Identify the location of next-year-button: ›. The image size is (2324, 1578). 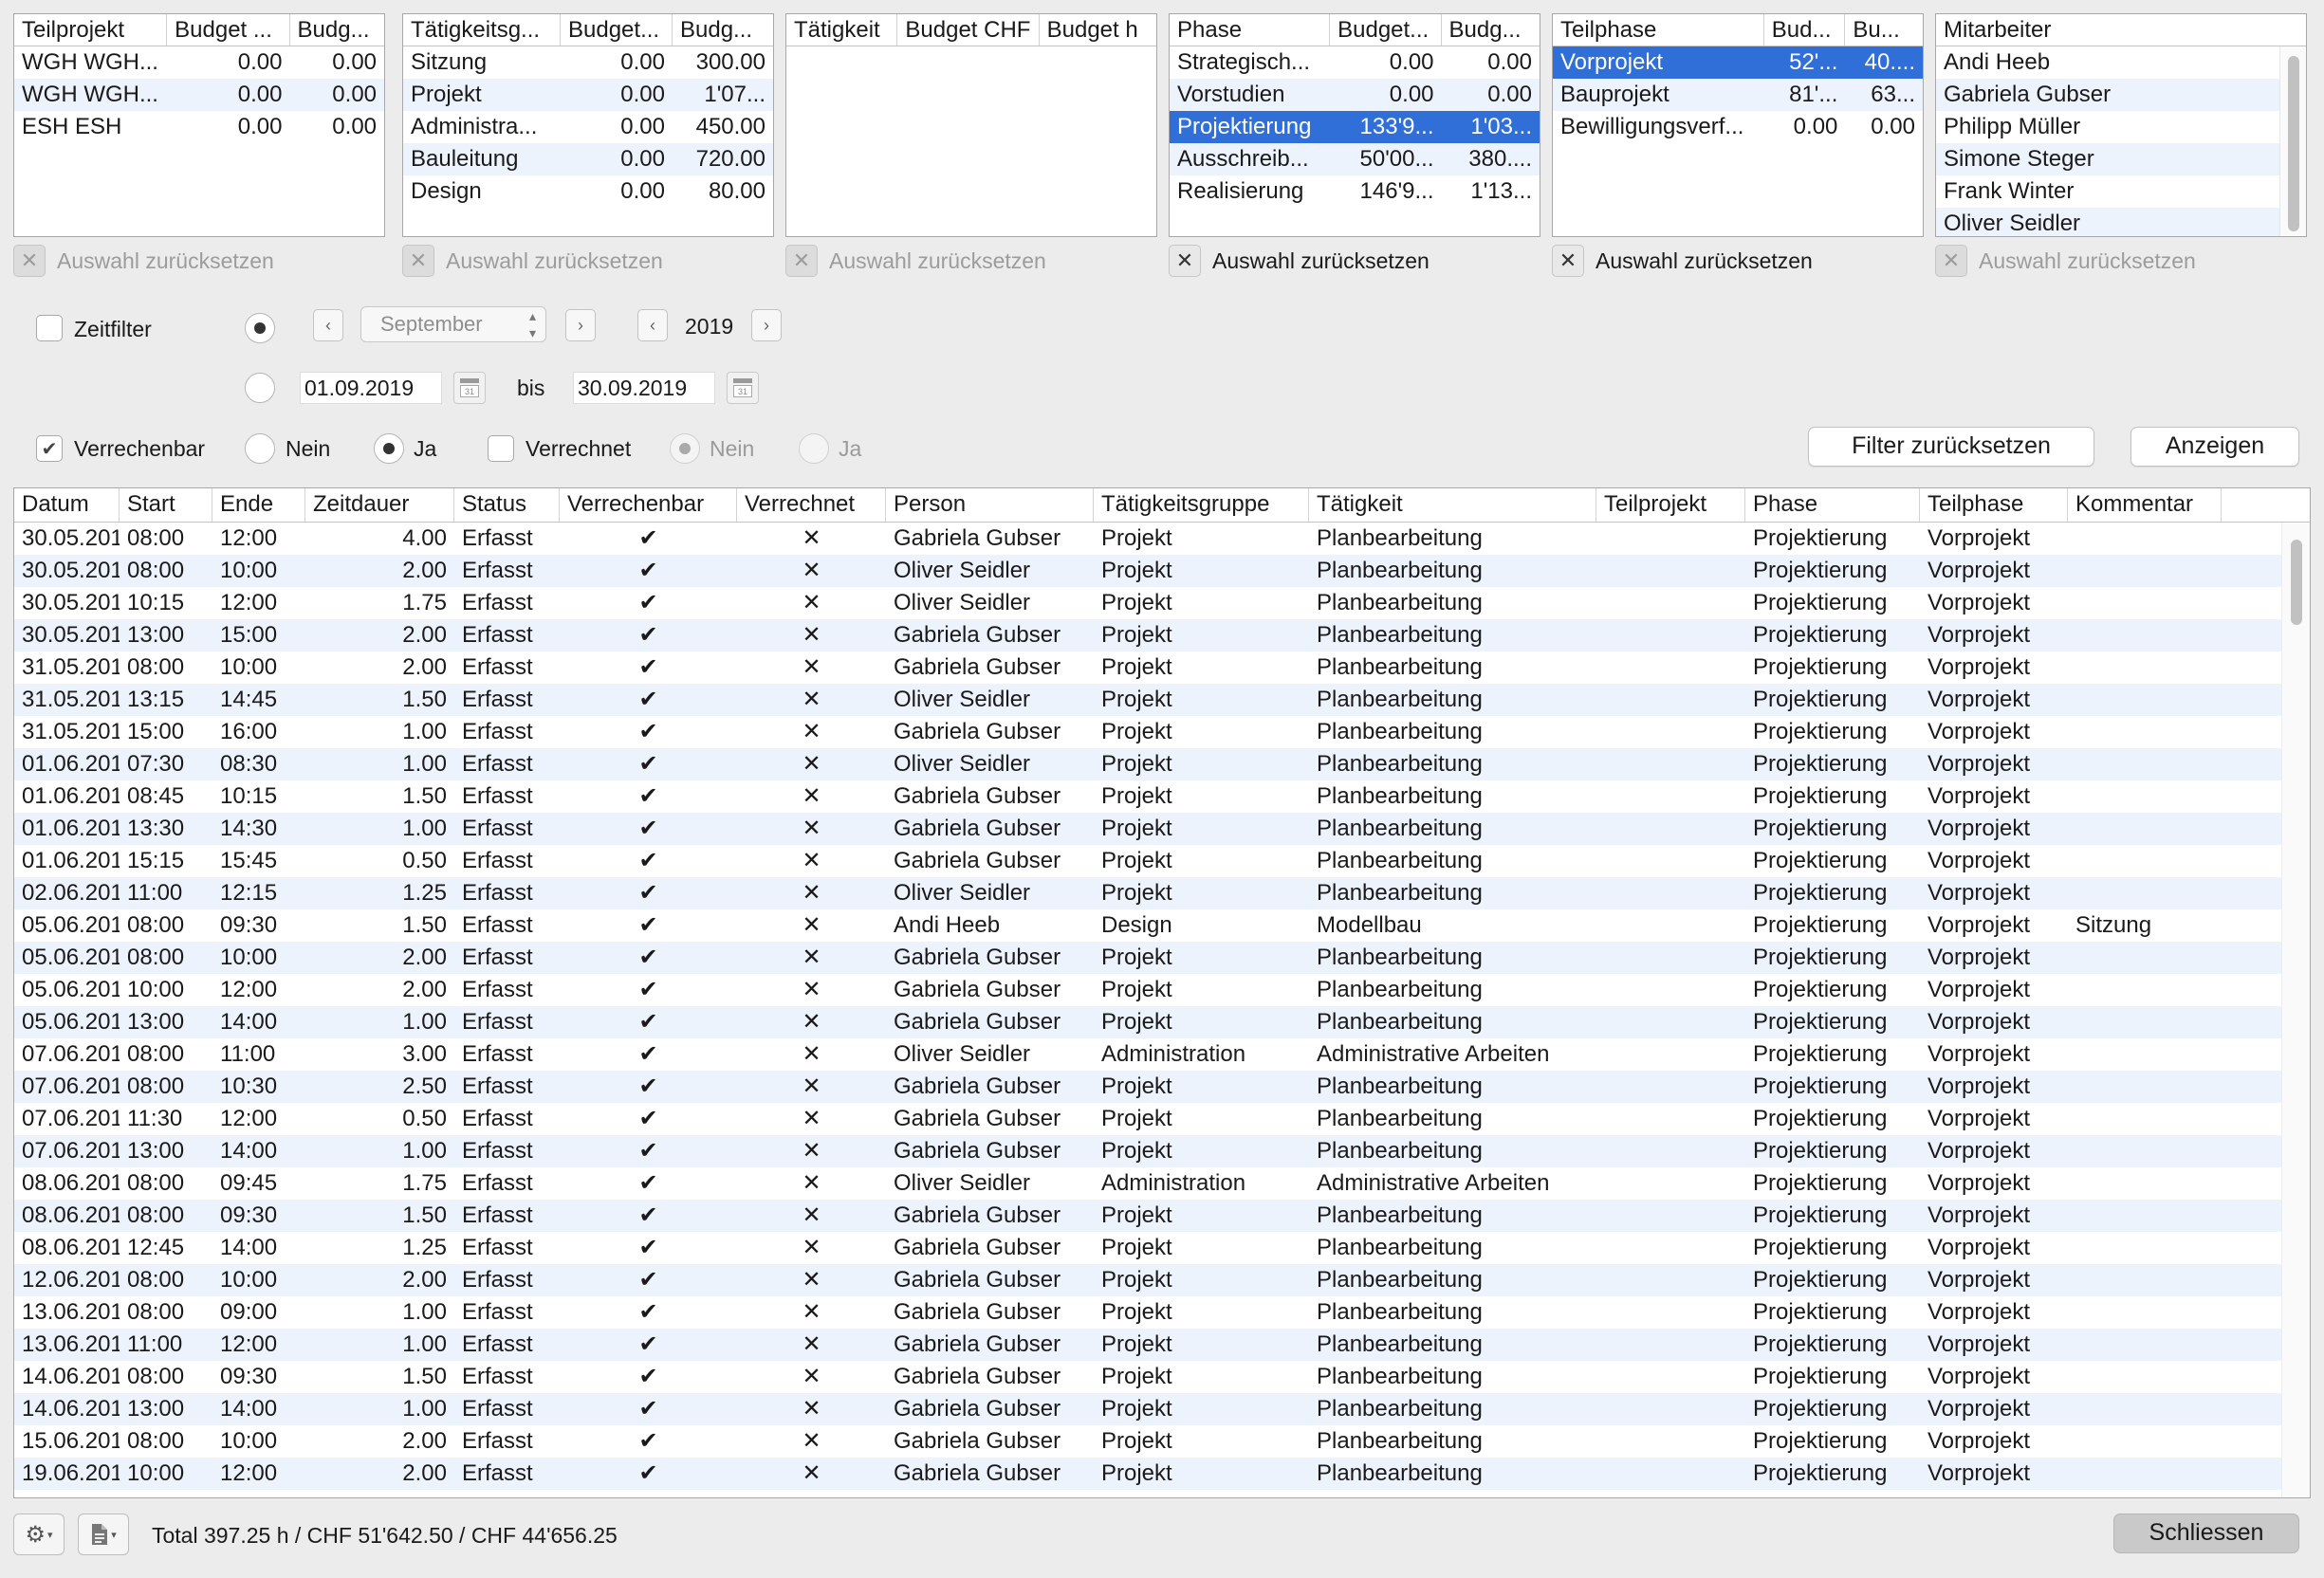
(767, 325).